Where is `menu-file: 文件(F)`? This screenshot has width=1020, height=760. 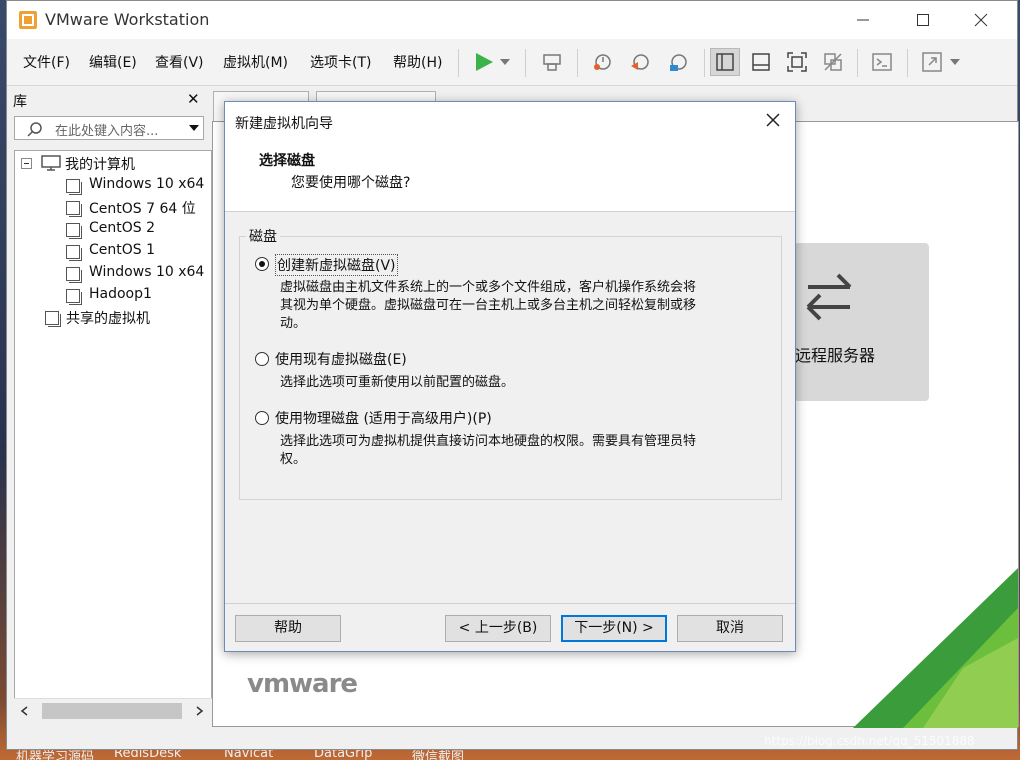
menu-file: 文件(F) is located at coordinates (46, 62).